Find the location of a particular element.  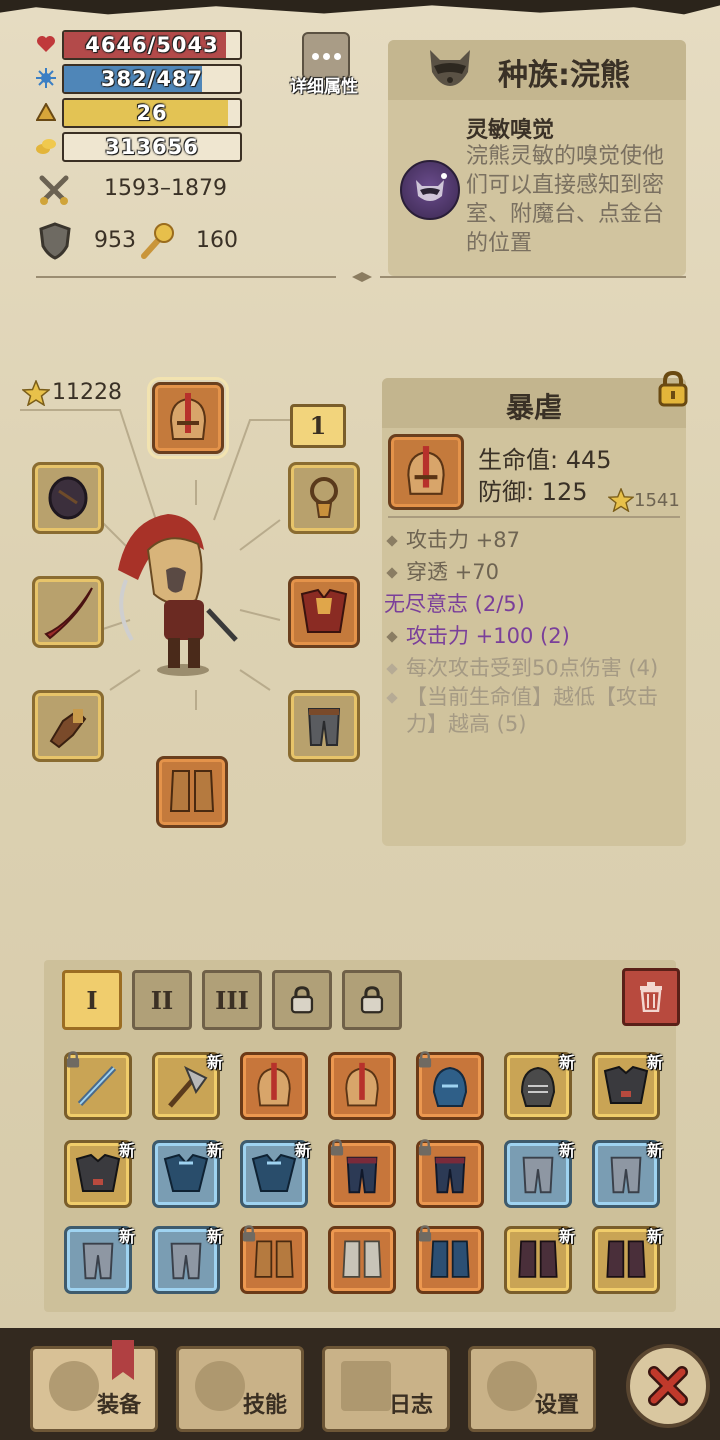

equip-set-marker: 1 is located at coordinates (318, 426).